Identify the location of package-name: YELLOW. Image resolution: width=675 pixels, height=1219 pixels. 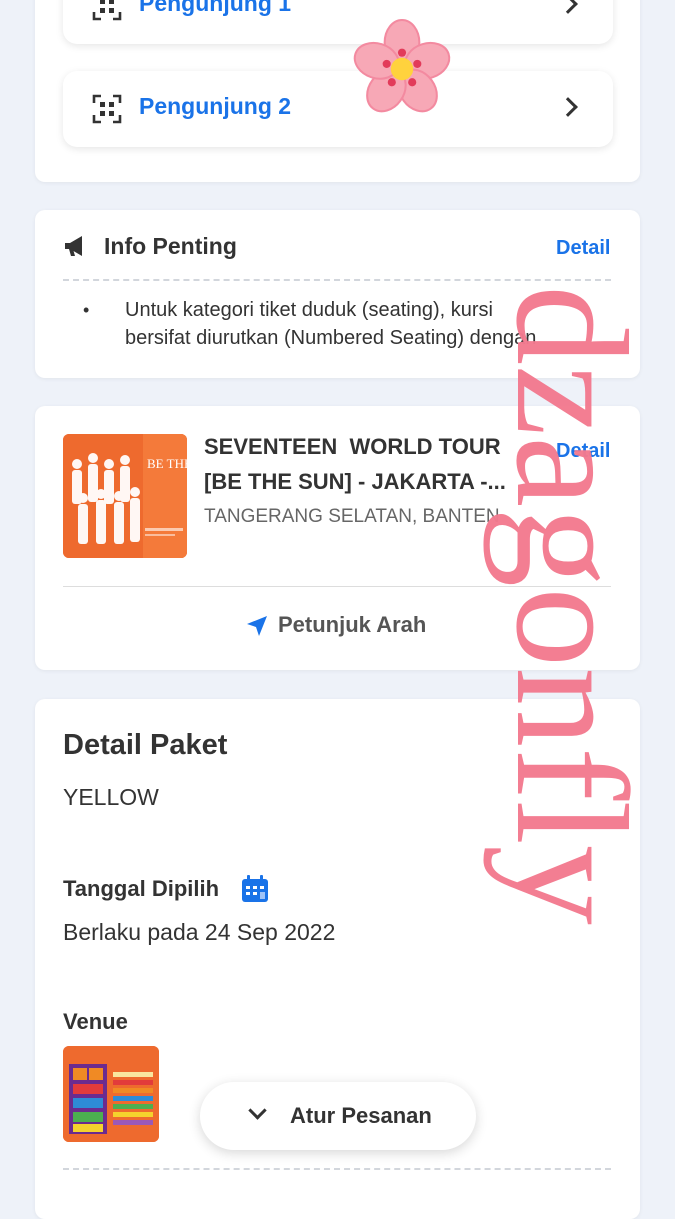
(111, 797).